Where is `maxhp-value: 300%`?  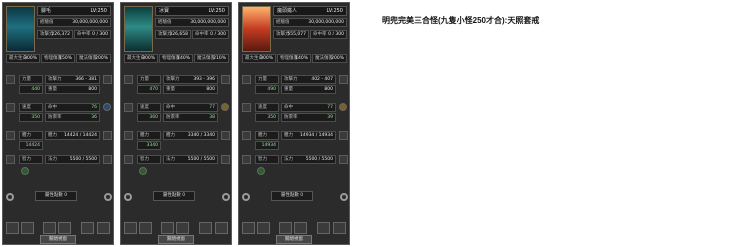 maxhp-value: 300% is located at coordinates (148, 58).